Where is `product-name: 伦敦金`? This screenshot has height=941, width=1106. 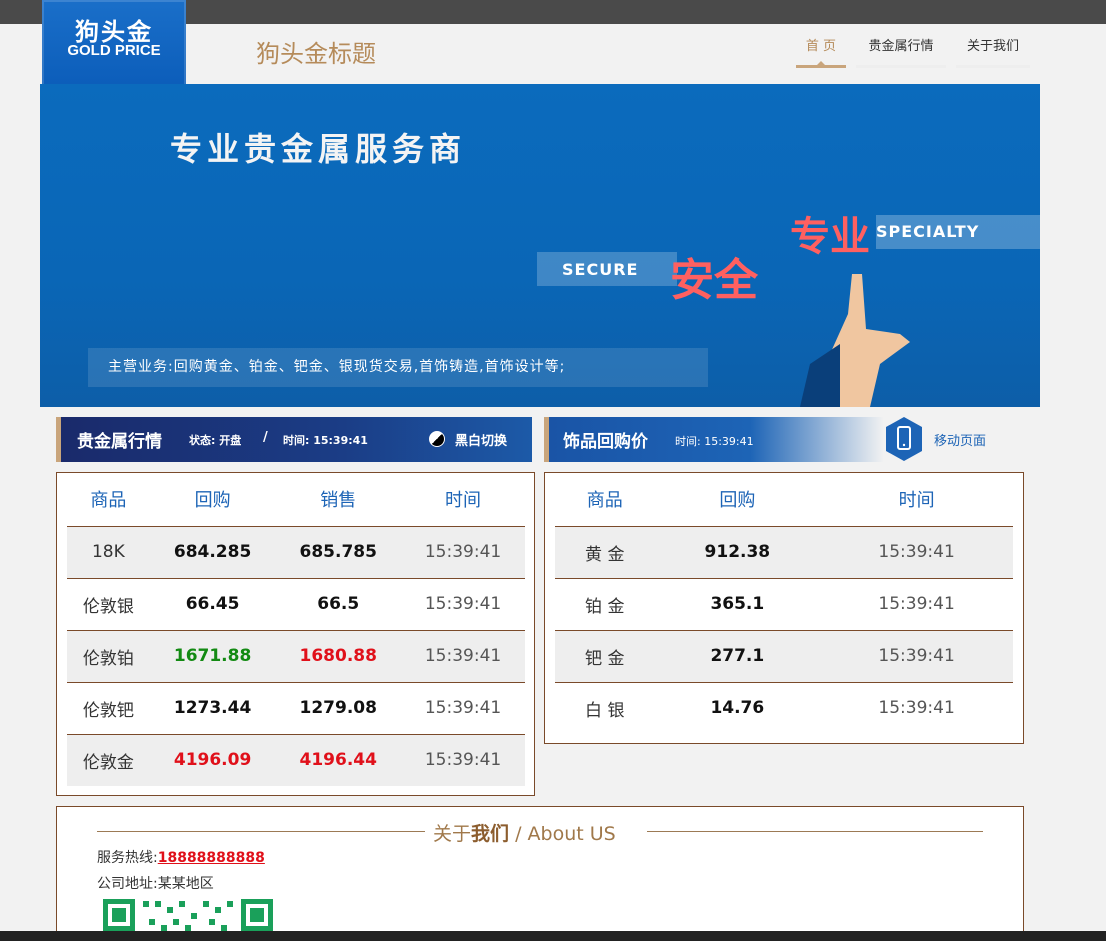
product-name: 伦敦金 is located at coordinates (108, 760).